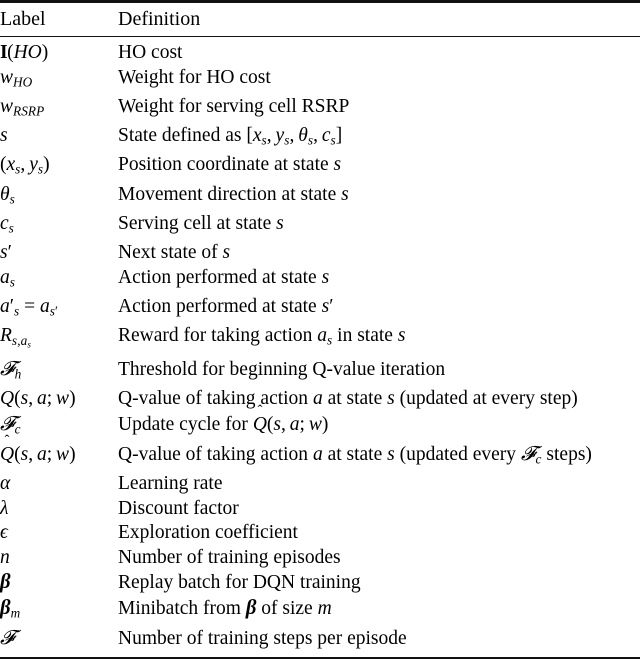  I want to click on row-definition-w-ho: Weight for HO cost, so click(194, 77).